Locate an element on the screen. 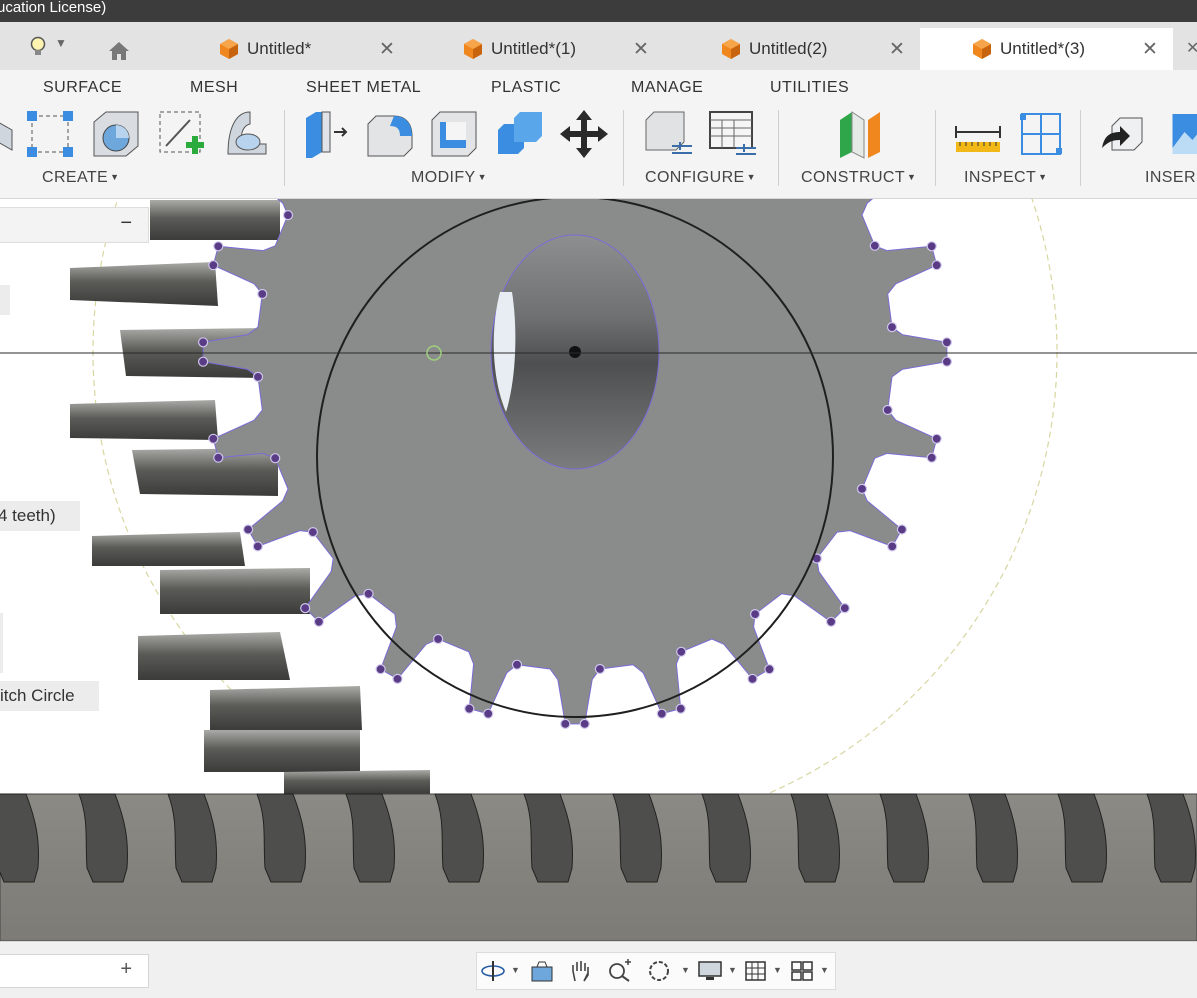 This screenshot has height=998, width=1197. create-cylinder-icon is located at coordinates (116, 134).